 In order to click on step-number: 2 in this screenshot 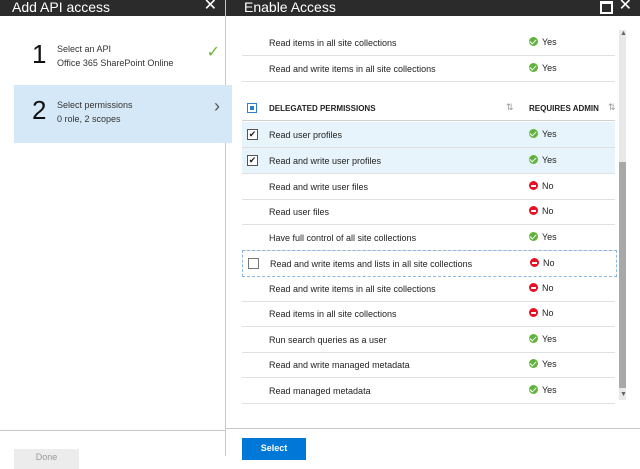, I will do `click(39, 110)`.